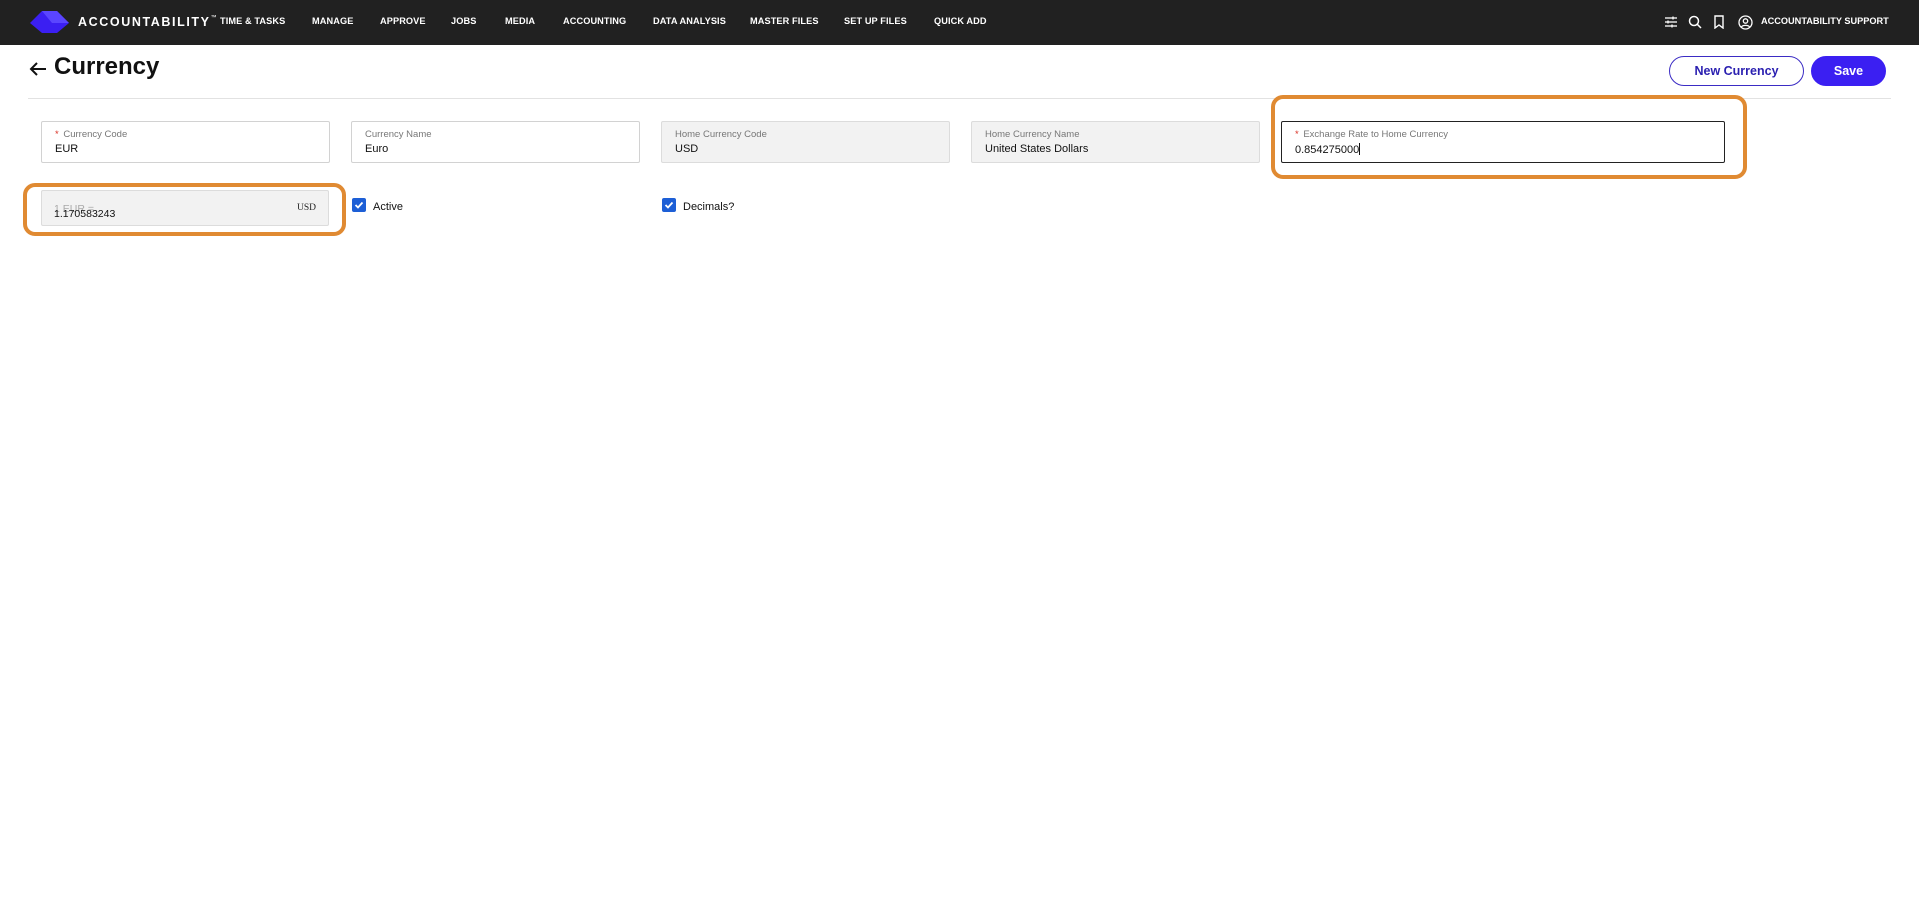 The width and height of the screenshot is (1919, 911). What do you see at coordinates (147, 22) in the screenshot?
I see `app-brand-name: ACCOUNTABILITY™` at bounding box center [147, 22].